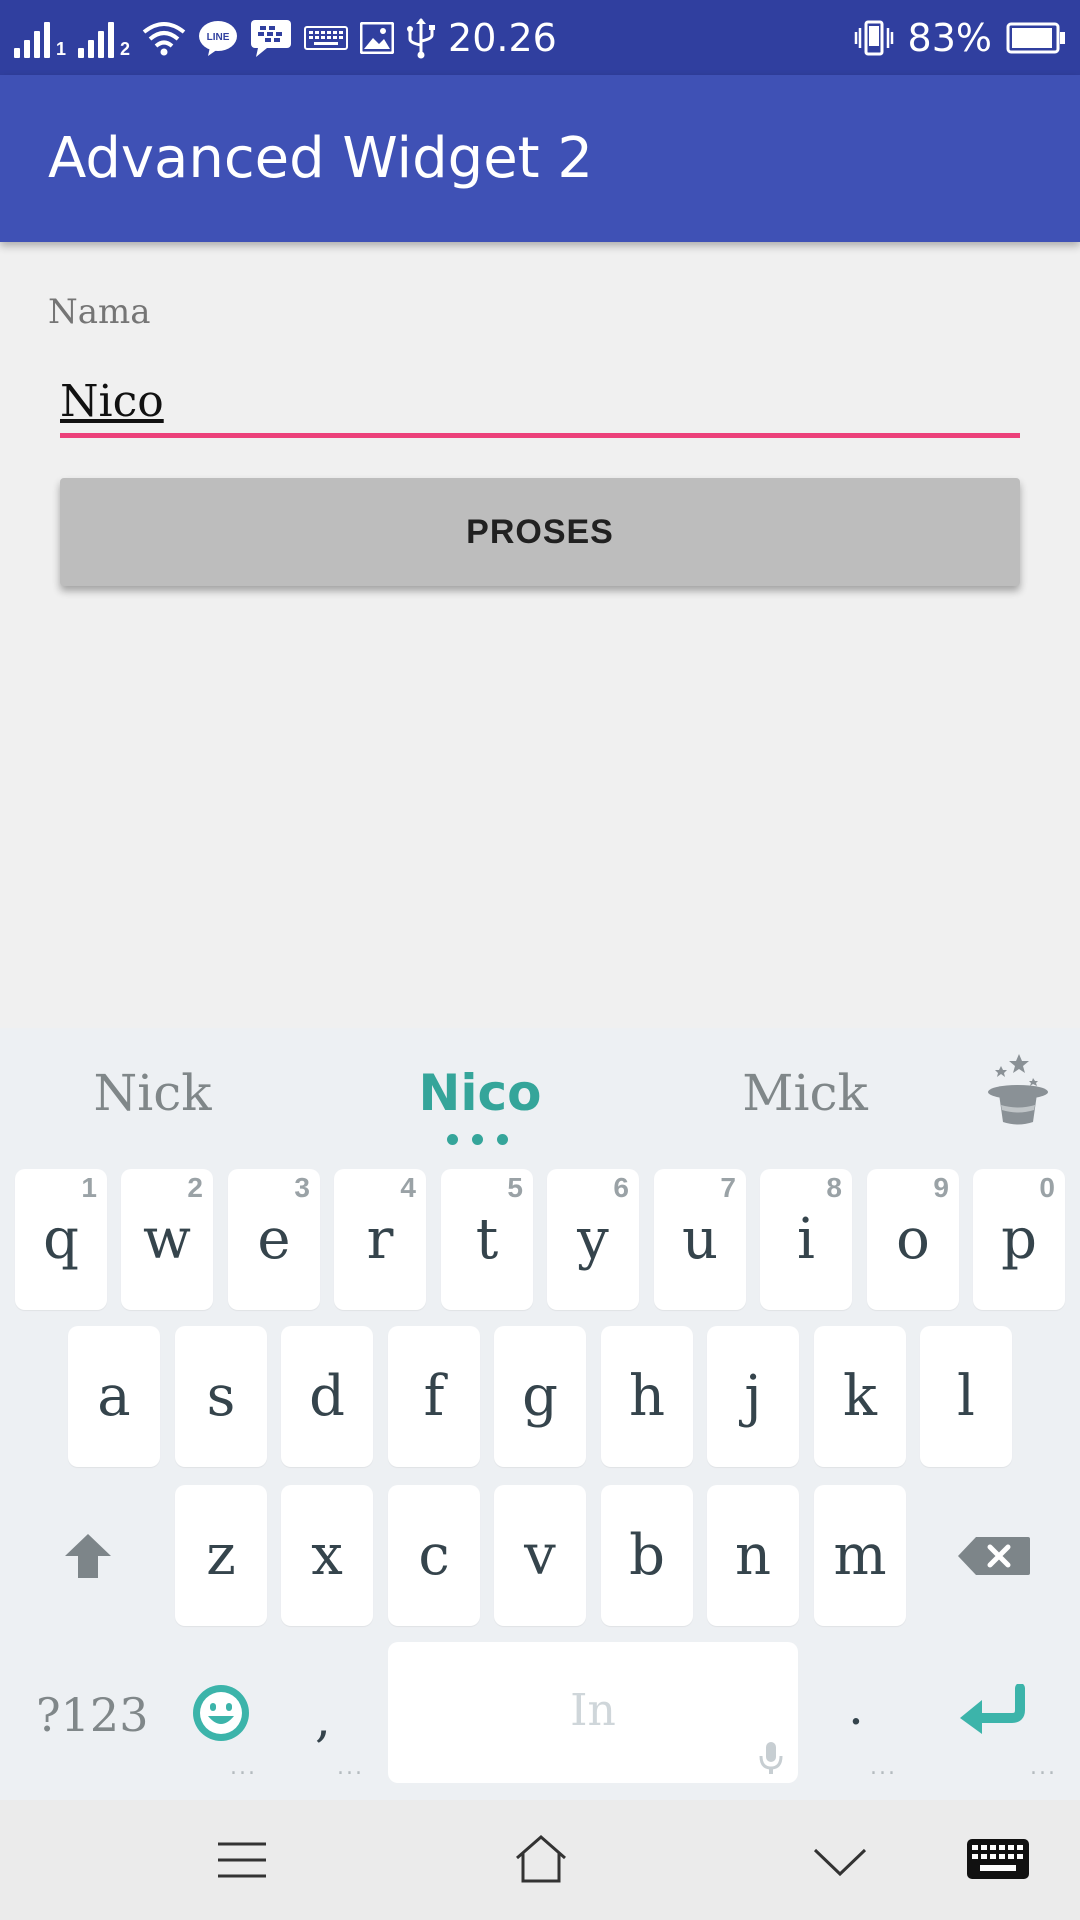  Describe the element at coordinates (1018, 1091) in the screenshot. I see `magic-hat-icon` at that location.